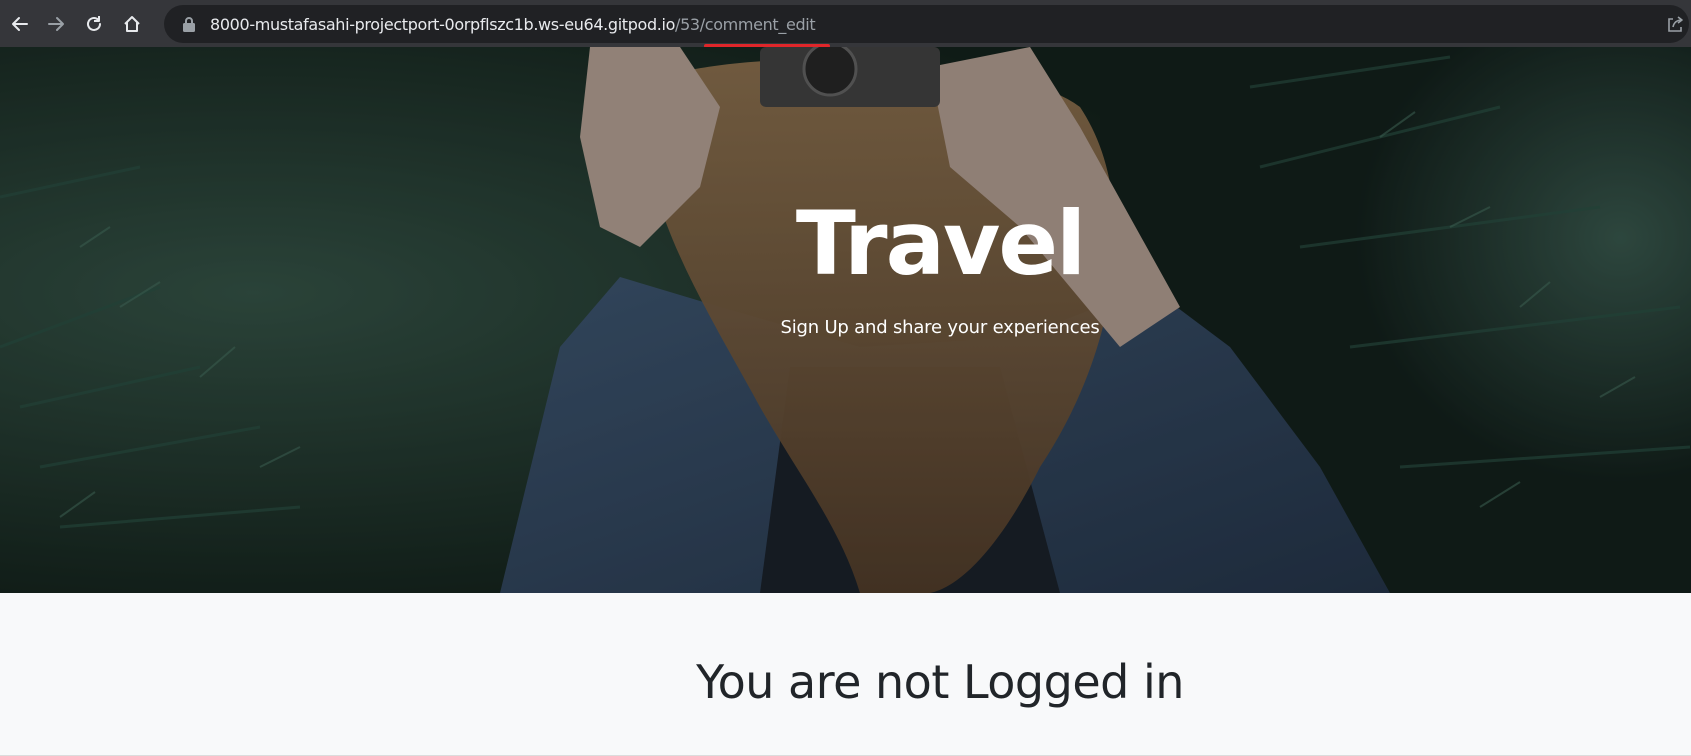 The width and height of the screenshot is (1691, 756). Describe the element at coordinates (189, 24) in the screenshot. I see `lock-icon` at that location.